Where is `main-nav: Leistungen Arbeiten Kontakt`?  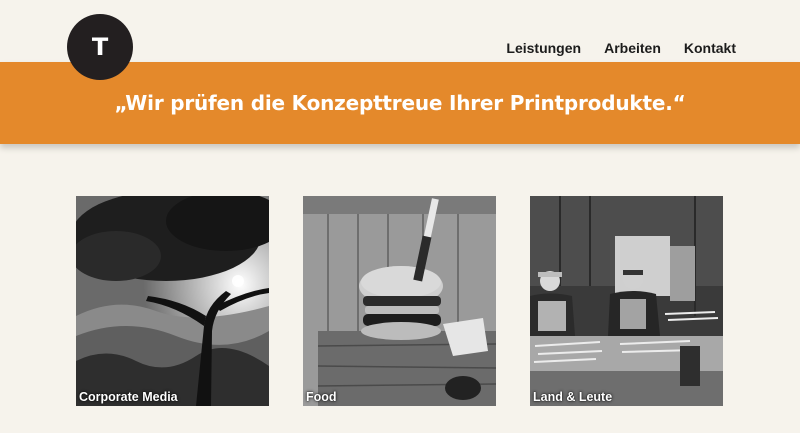
main-nav: Leistungen Arbeiten Kontakt is located at coordinates (621, 48).